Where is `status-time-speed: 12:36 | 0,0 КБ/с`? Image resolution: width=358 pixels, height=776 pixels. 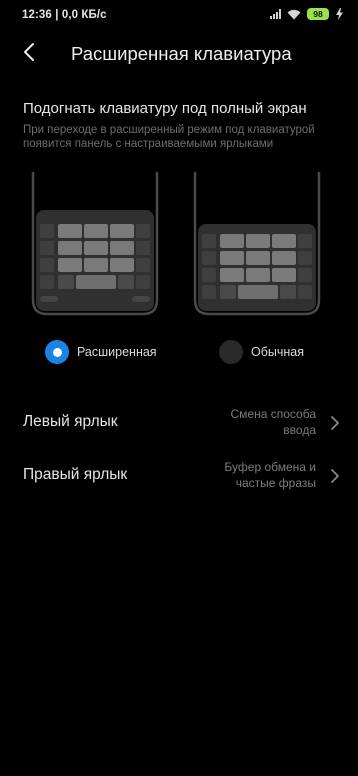 status-time-speed: 12:36 | 0,0 КБ/с is located at coordinates (64, 15).